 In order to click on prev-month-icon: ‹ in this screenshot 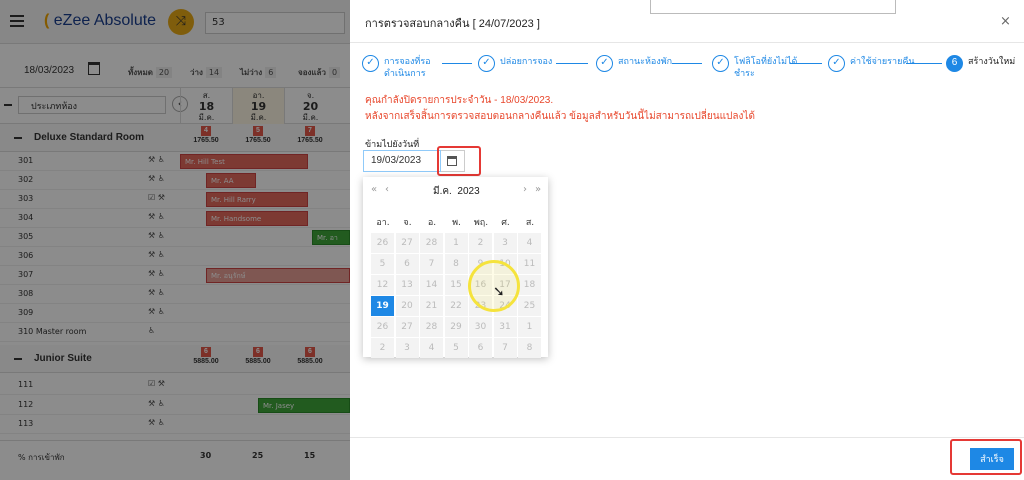, I will do `click(387, 189)`.